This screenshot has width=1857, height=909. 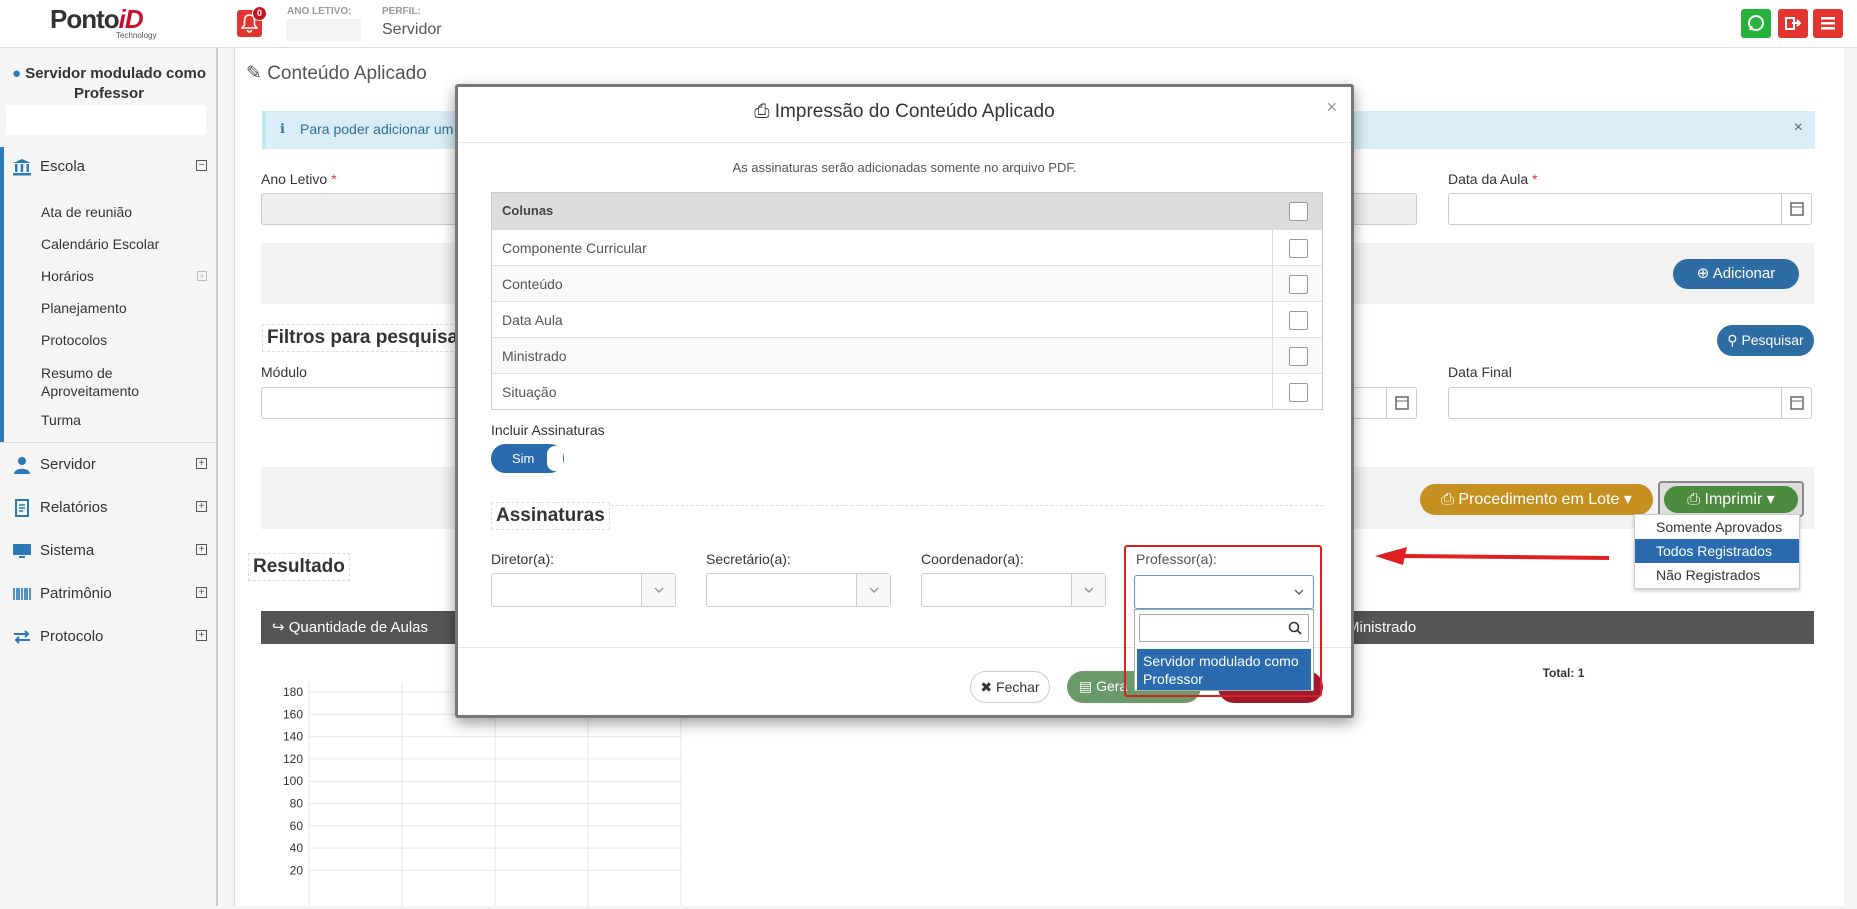 What do you see at coordinates (907, 211) in the screenshot?
I see `columns-table-header: Colunas` at bounding box center [907, 211].